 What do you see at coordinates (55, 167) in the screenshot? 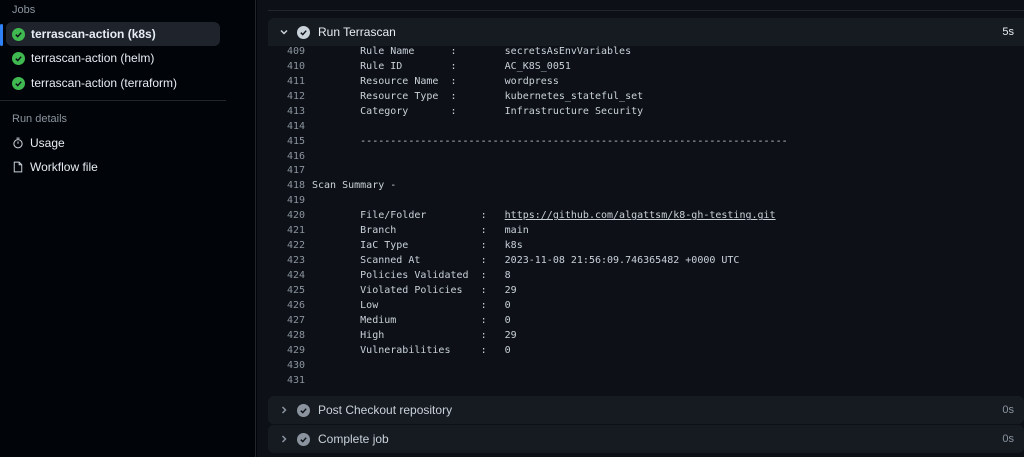
I see `workflow-file-link: Workflow file` at bounding box center [55, 167].